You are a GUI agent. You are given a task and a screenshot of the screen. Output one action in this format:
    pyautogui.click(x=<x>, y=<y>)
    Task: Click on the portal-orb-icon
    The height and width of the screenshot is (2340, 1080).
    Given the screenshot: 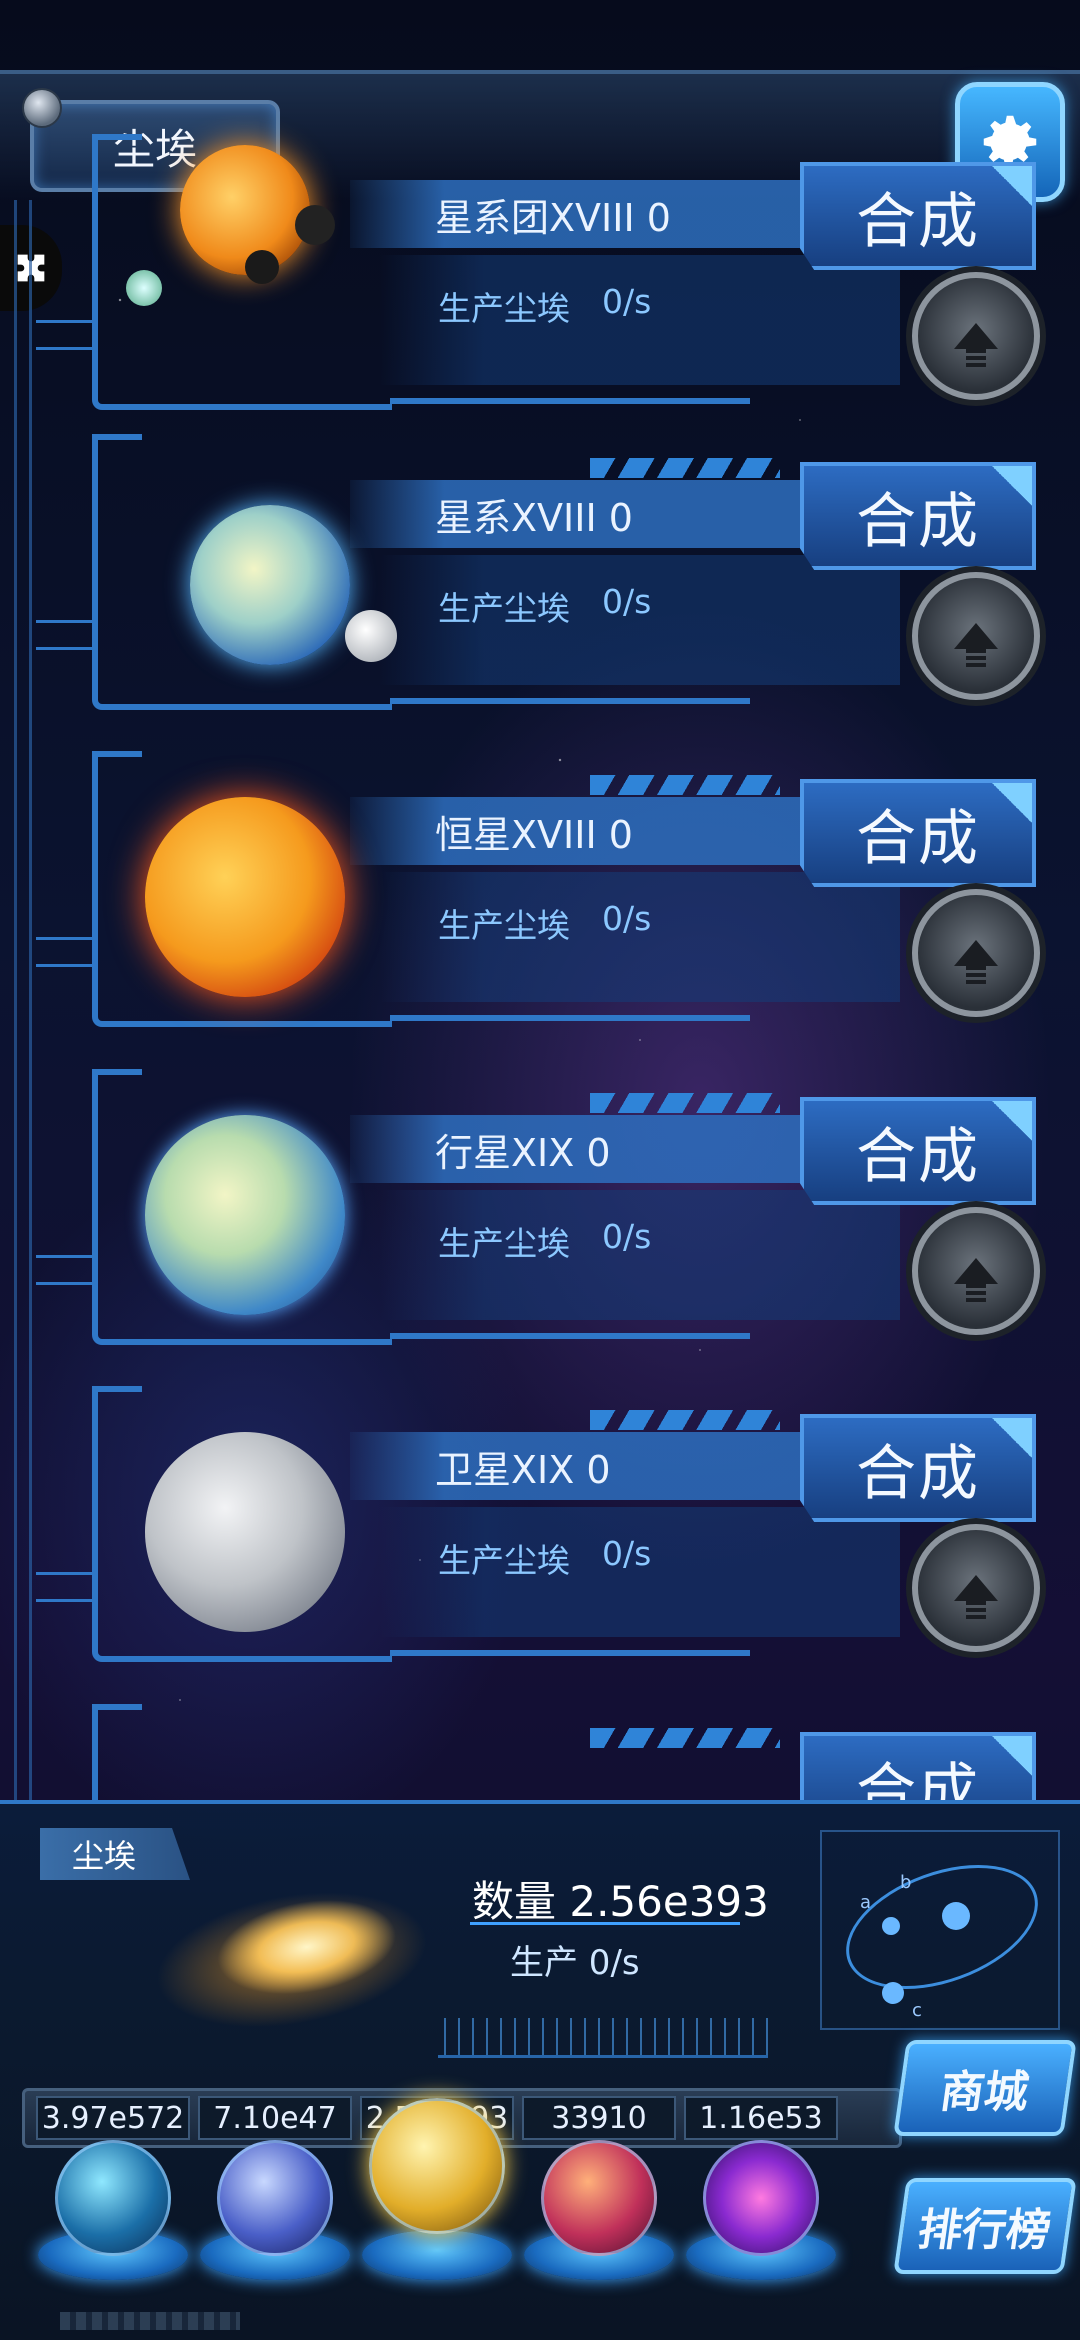 What is the action you would take?
    pyautogui.click(x=761, y=2198)
    